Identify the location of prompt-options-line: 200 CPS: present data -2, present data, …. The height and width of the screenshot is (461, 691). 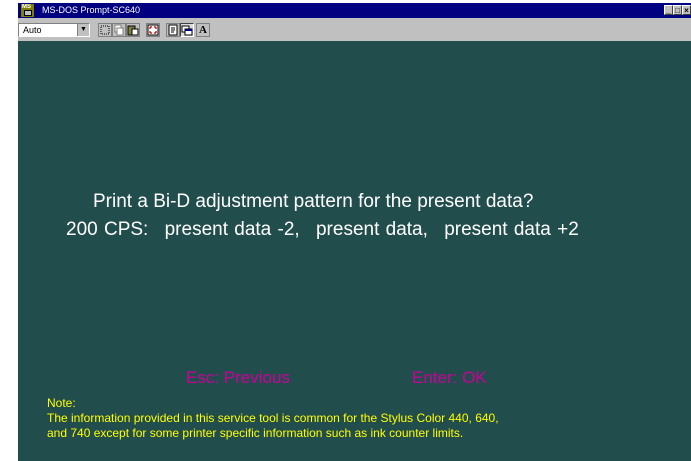
(322, 230).